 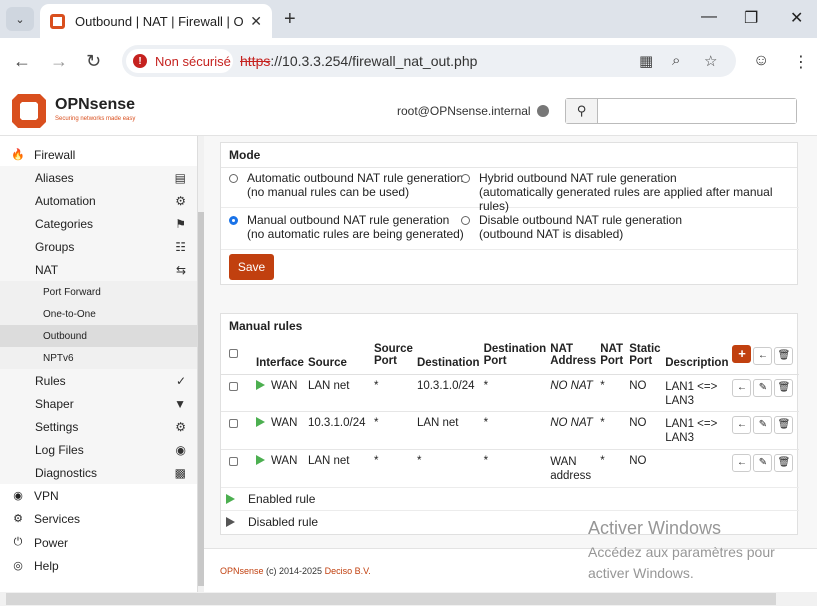 I want to click on radio-hybrid, so click(x=465, y=178).